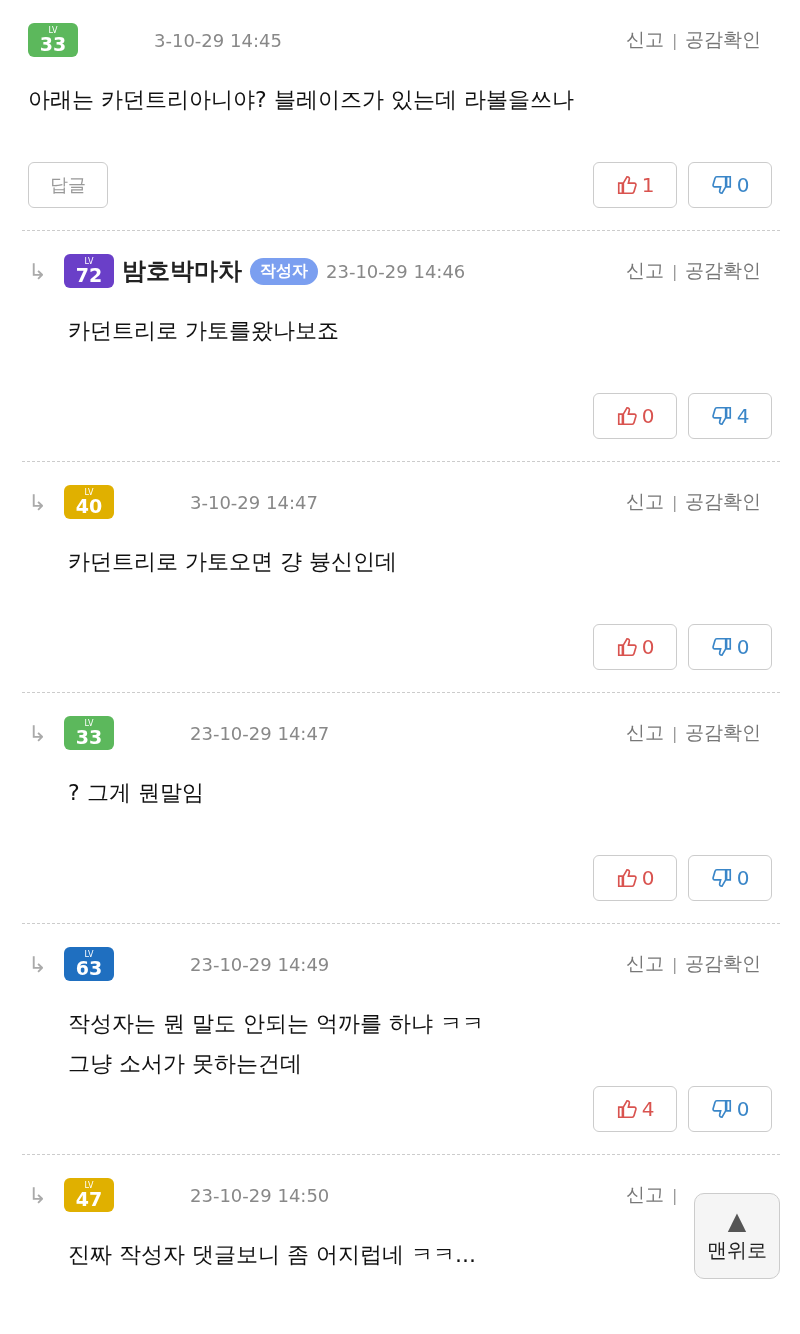  Describe the element at coordinates (89, 506) in the screenshot. I see `level-number: 40` at that location.